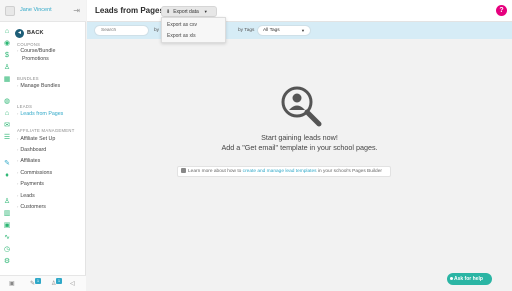  Describe the element at coordinates (25, 106) in the screenshot. I see `section-title-leads: LEADS` at that location.